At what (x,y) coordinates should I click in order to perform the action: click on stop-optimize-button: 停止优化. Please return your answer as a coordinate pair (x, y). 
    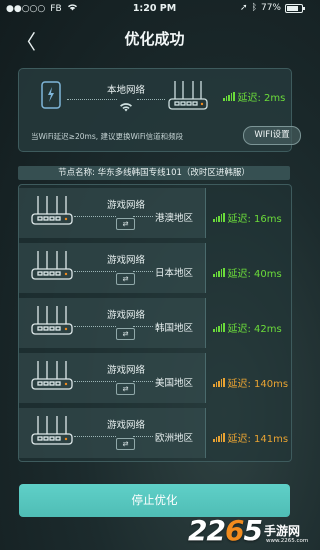
    Looking at the image, I should click on (154, 500).